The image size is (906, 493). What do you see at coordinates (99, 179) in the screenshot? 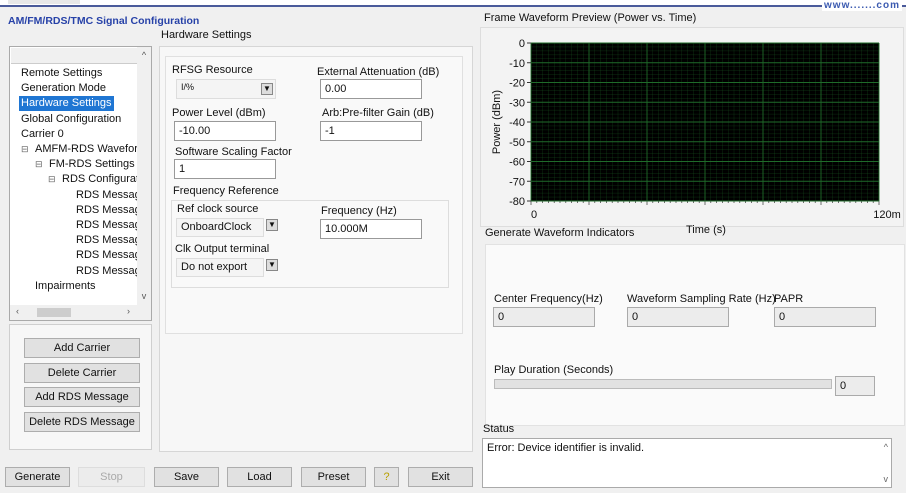
I see `tree-item: RDS Configurat` at bounding box center [99, 179].